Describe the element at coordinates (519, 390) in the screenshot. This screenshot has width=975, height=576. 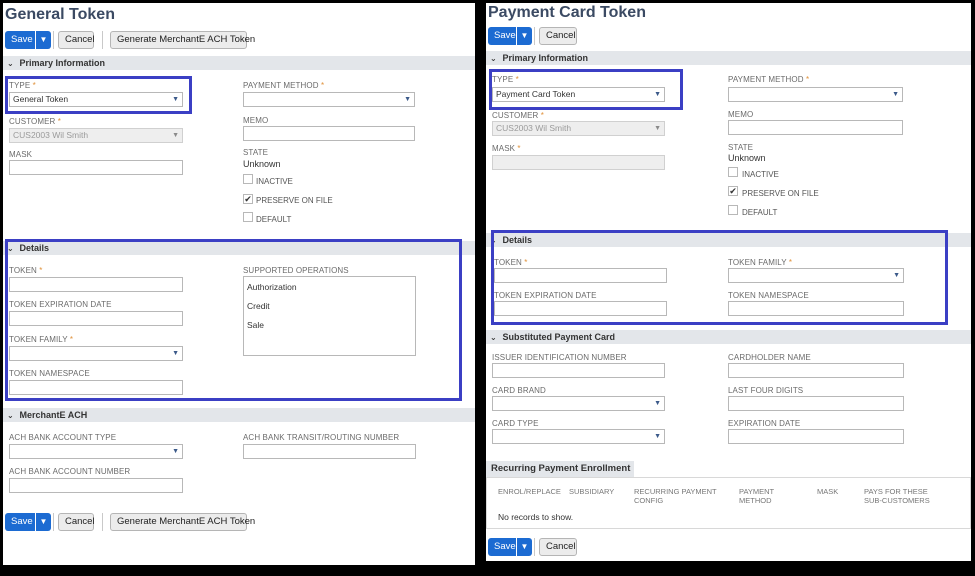
I see `card-brand-label: CARD BRAND` at that location.